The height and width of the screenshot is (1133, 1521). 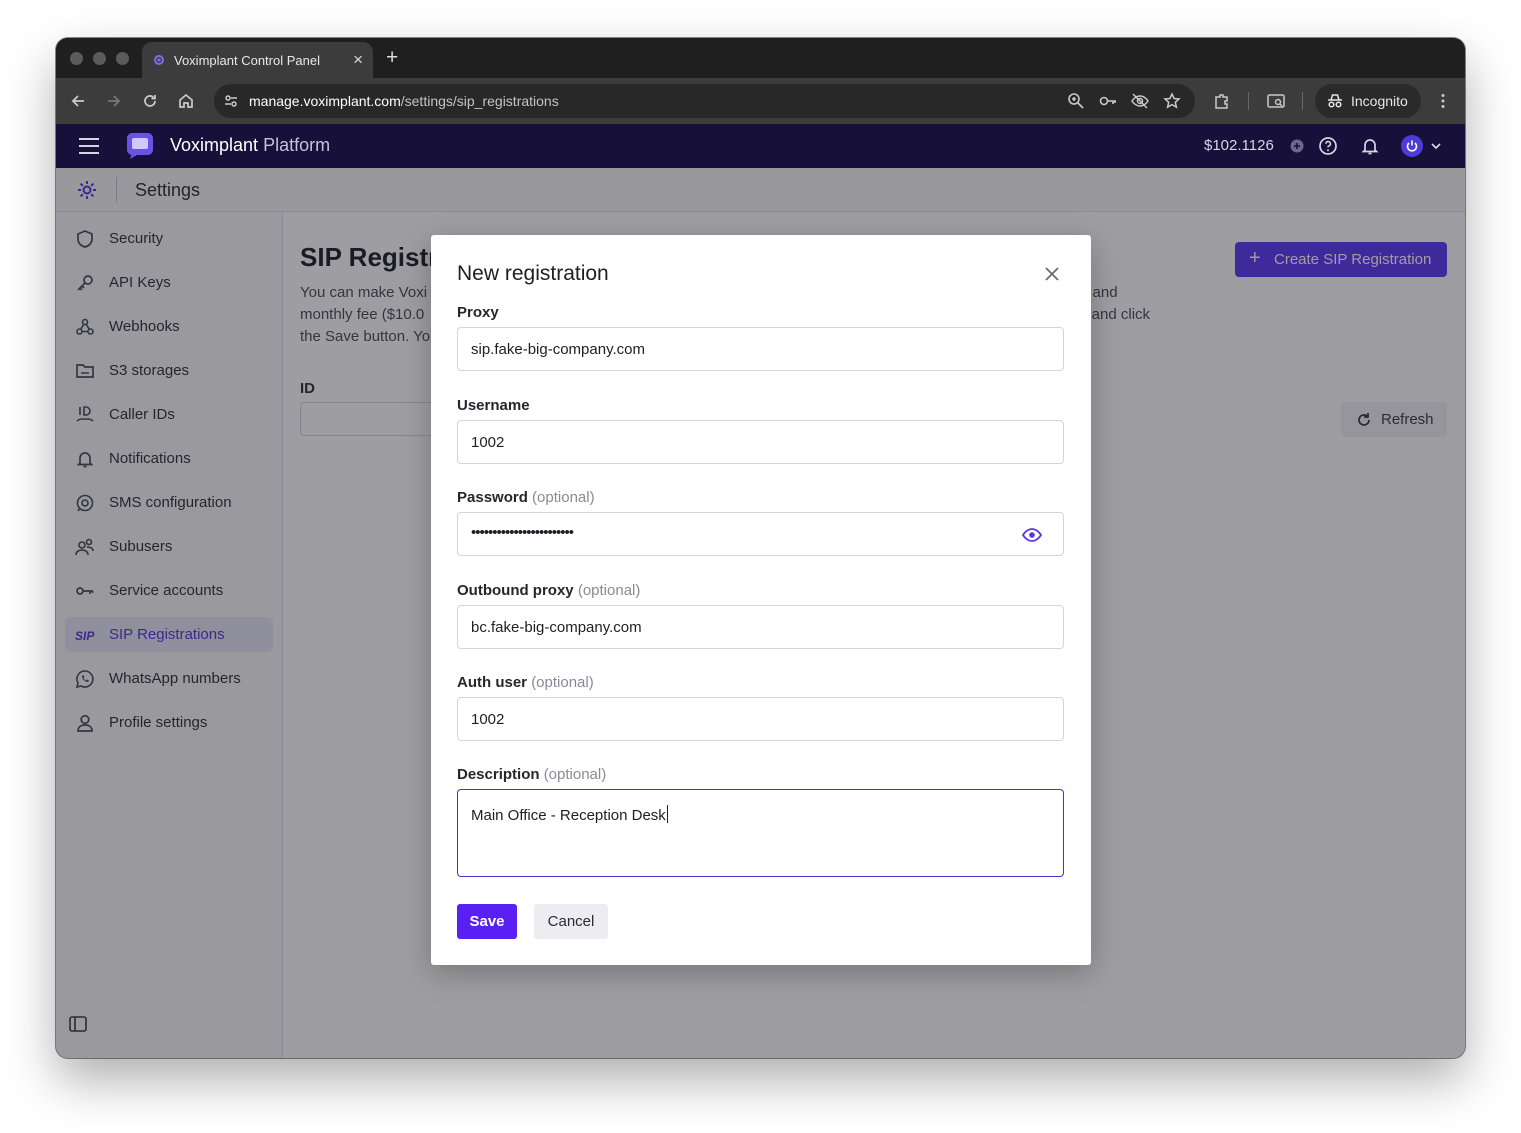 I want to click on outbound-proxy-field: bc.fake-big-company.com, so click(x=760, y=627).